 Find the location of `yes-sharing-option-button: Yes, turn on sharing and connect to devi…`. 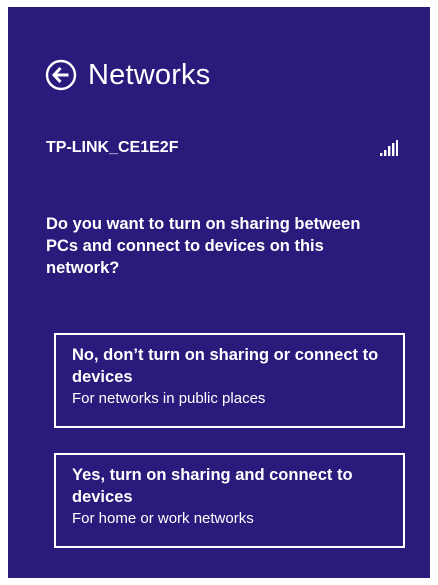

yes-sharing-option-button: Yes, turn on sharing and connect to devi… is located at coordinates (229, 500).